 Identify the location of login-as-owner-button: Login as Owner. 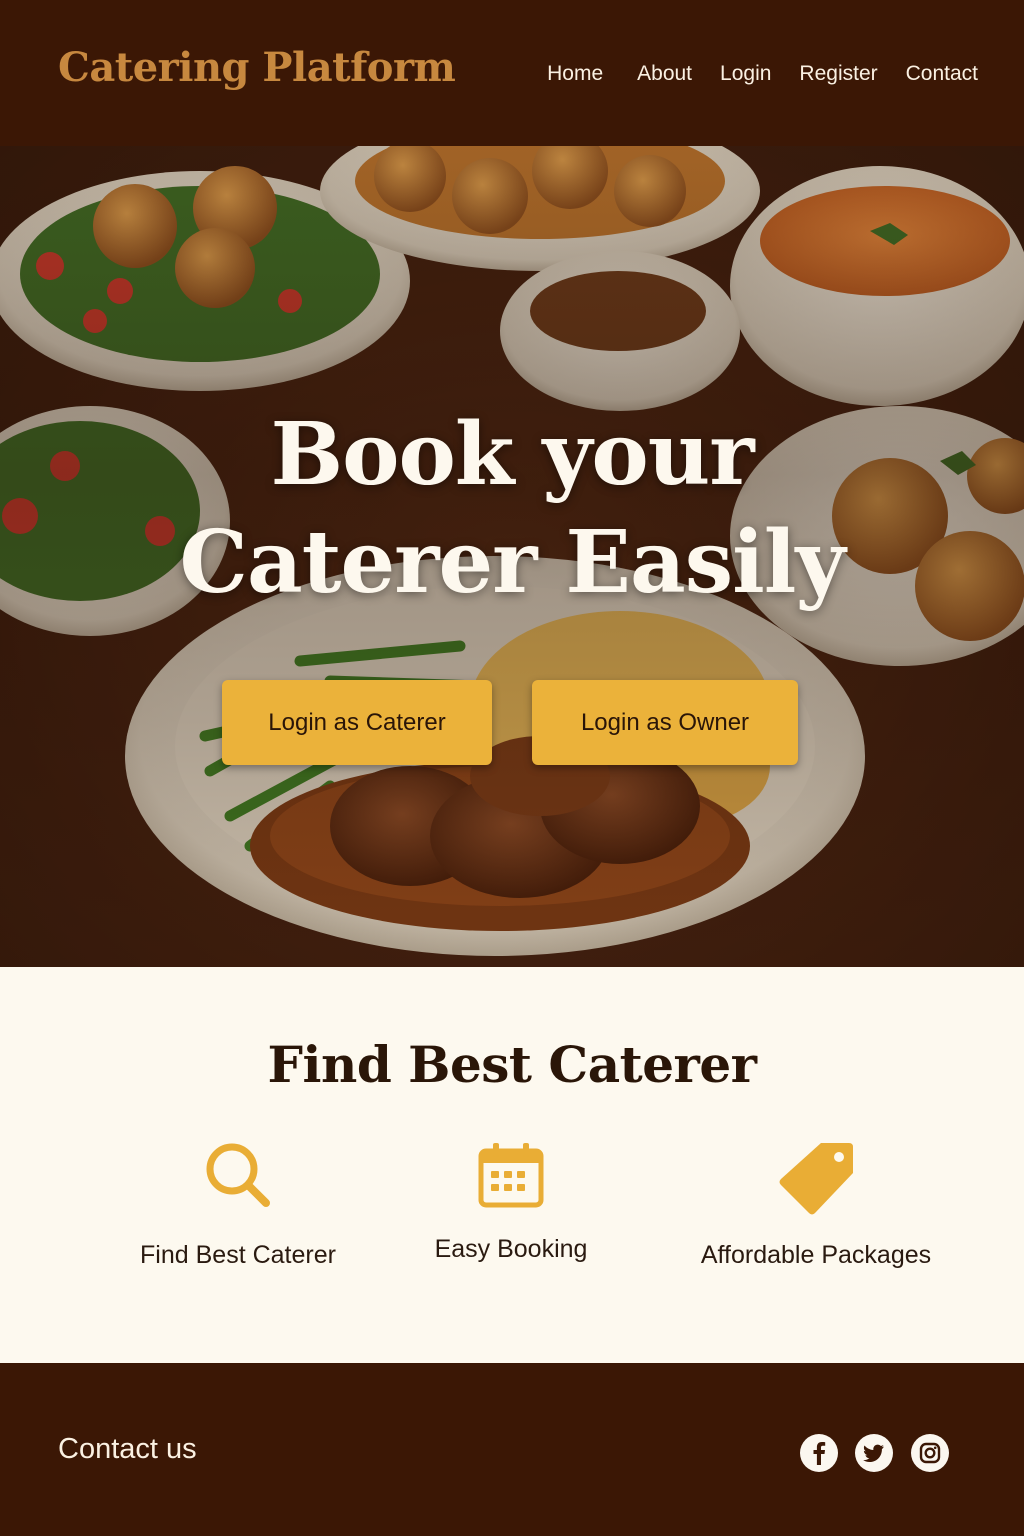
(665, 722).